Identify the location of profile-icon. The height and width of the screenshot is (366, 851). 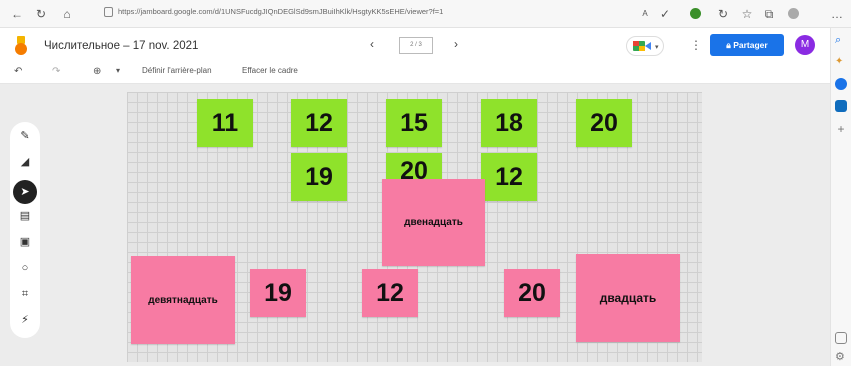
(793, 13).